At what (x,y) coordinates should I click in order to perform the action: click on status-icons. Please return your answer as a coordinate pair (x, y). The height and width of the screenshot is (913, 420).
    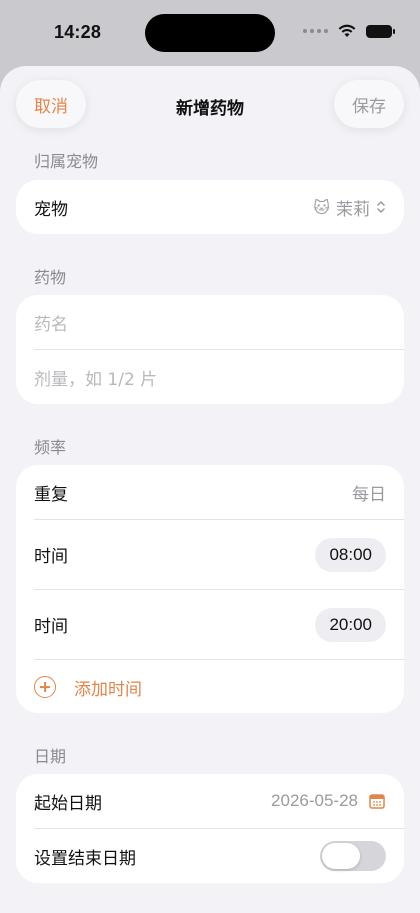
    Looking at the image, I should click on (349, 31).